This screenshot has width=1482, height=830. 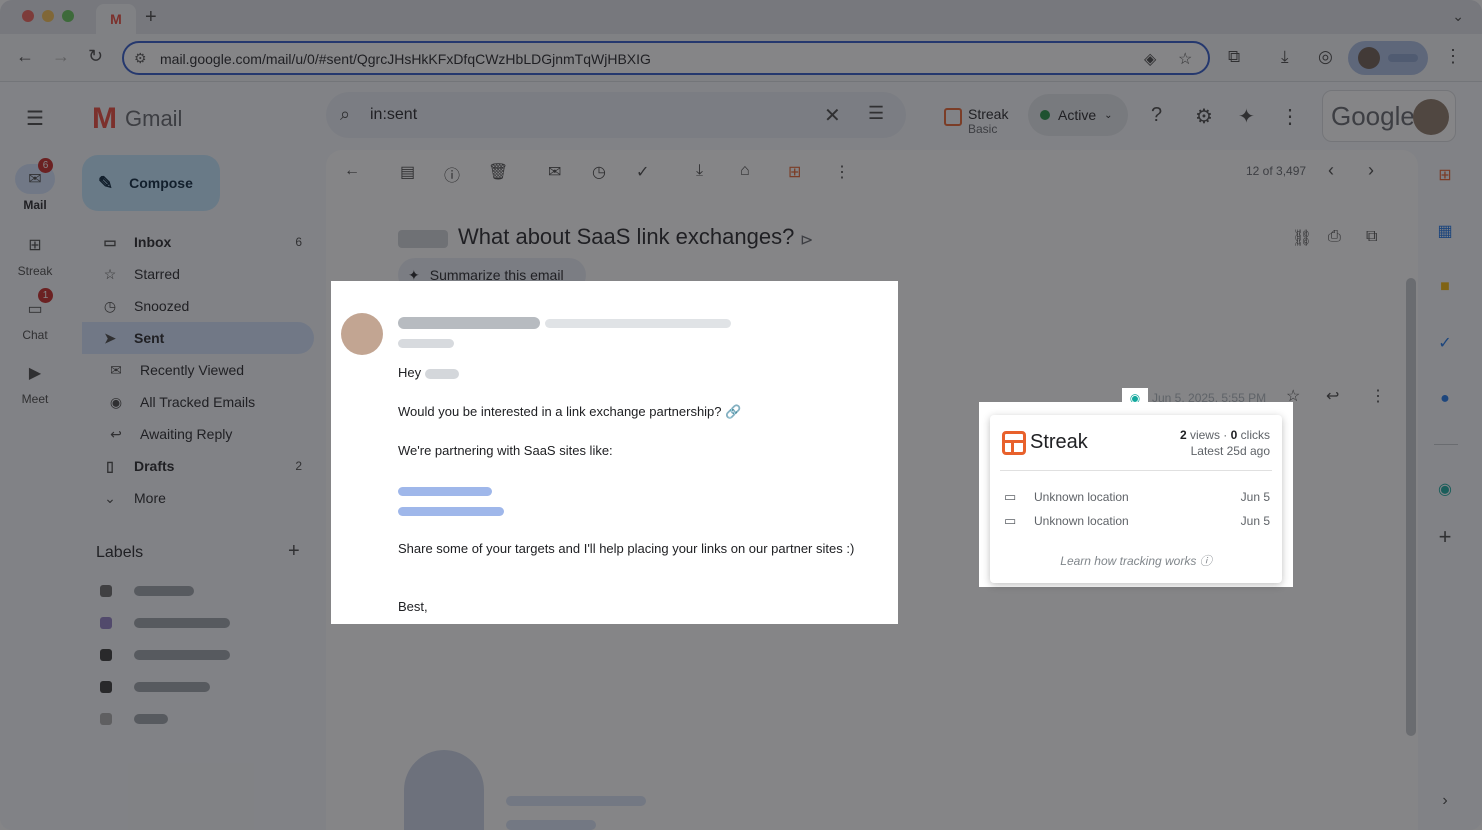 I want to click on extension-eye-icon: ◈, so click(x=1150, y=59).